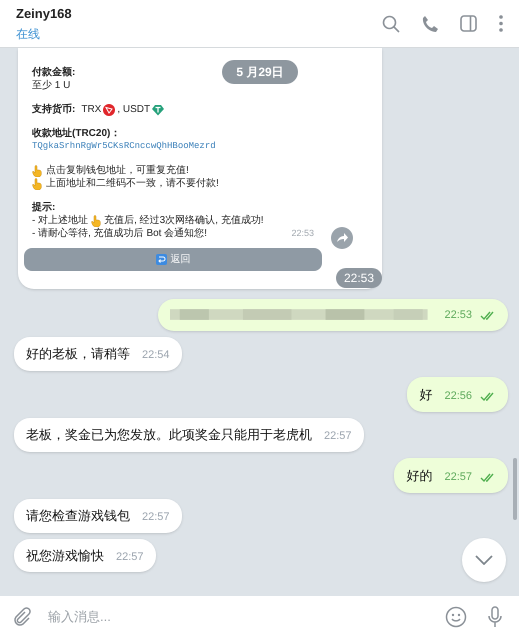 The image size is (519, 637). I want to click on message-text: 好, so click(425, 395).